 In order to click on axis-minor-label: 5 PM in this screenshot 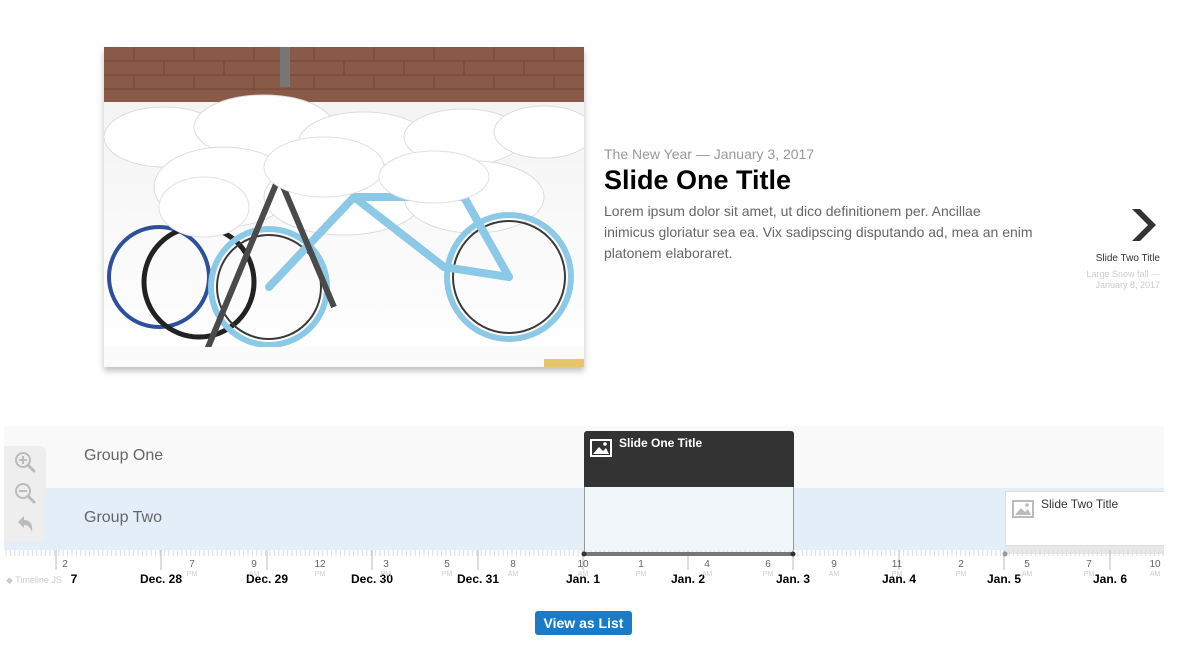, I will do `click(447, 569)`.